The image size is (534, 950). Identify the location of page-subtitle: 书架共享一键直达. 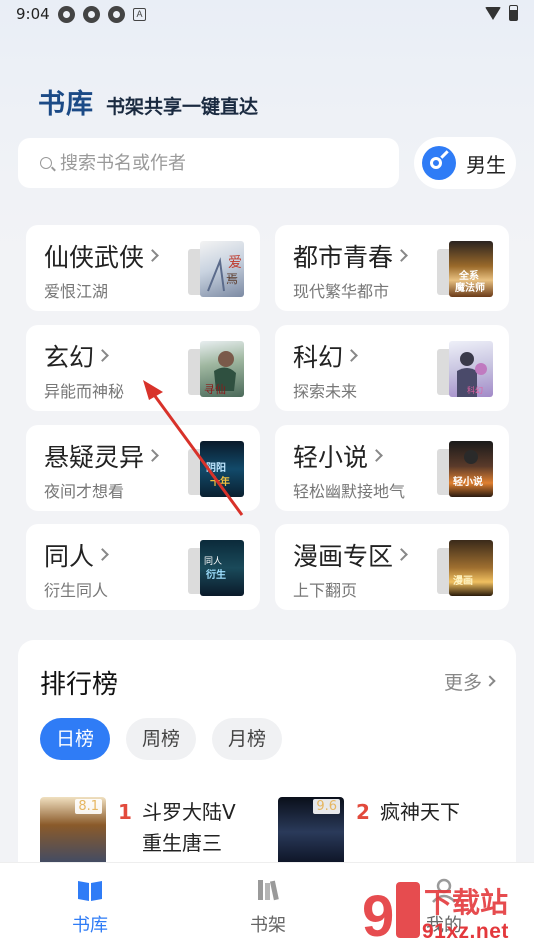
(182, 107).